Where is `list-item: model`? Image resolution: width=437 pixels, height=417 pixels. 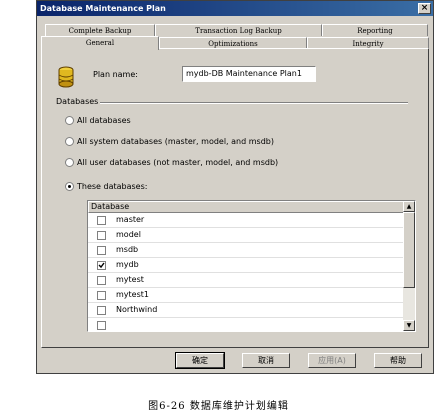
list-item: model is located at coordinates (246, 236).